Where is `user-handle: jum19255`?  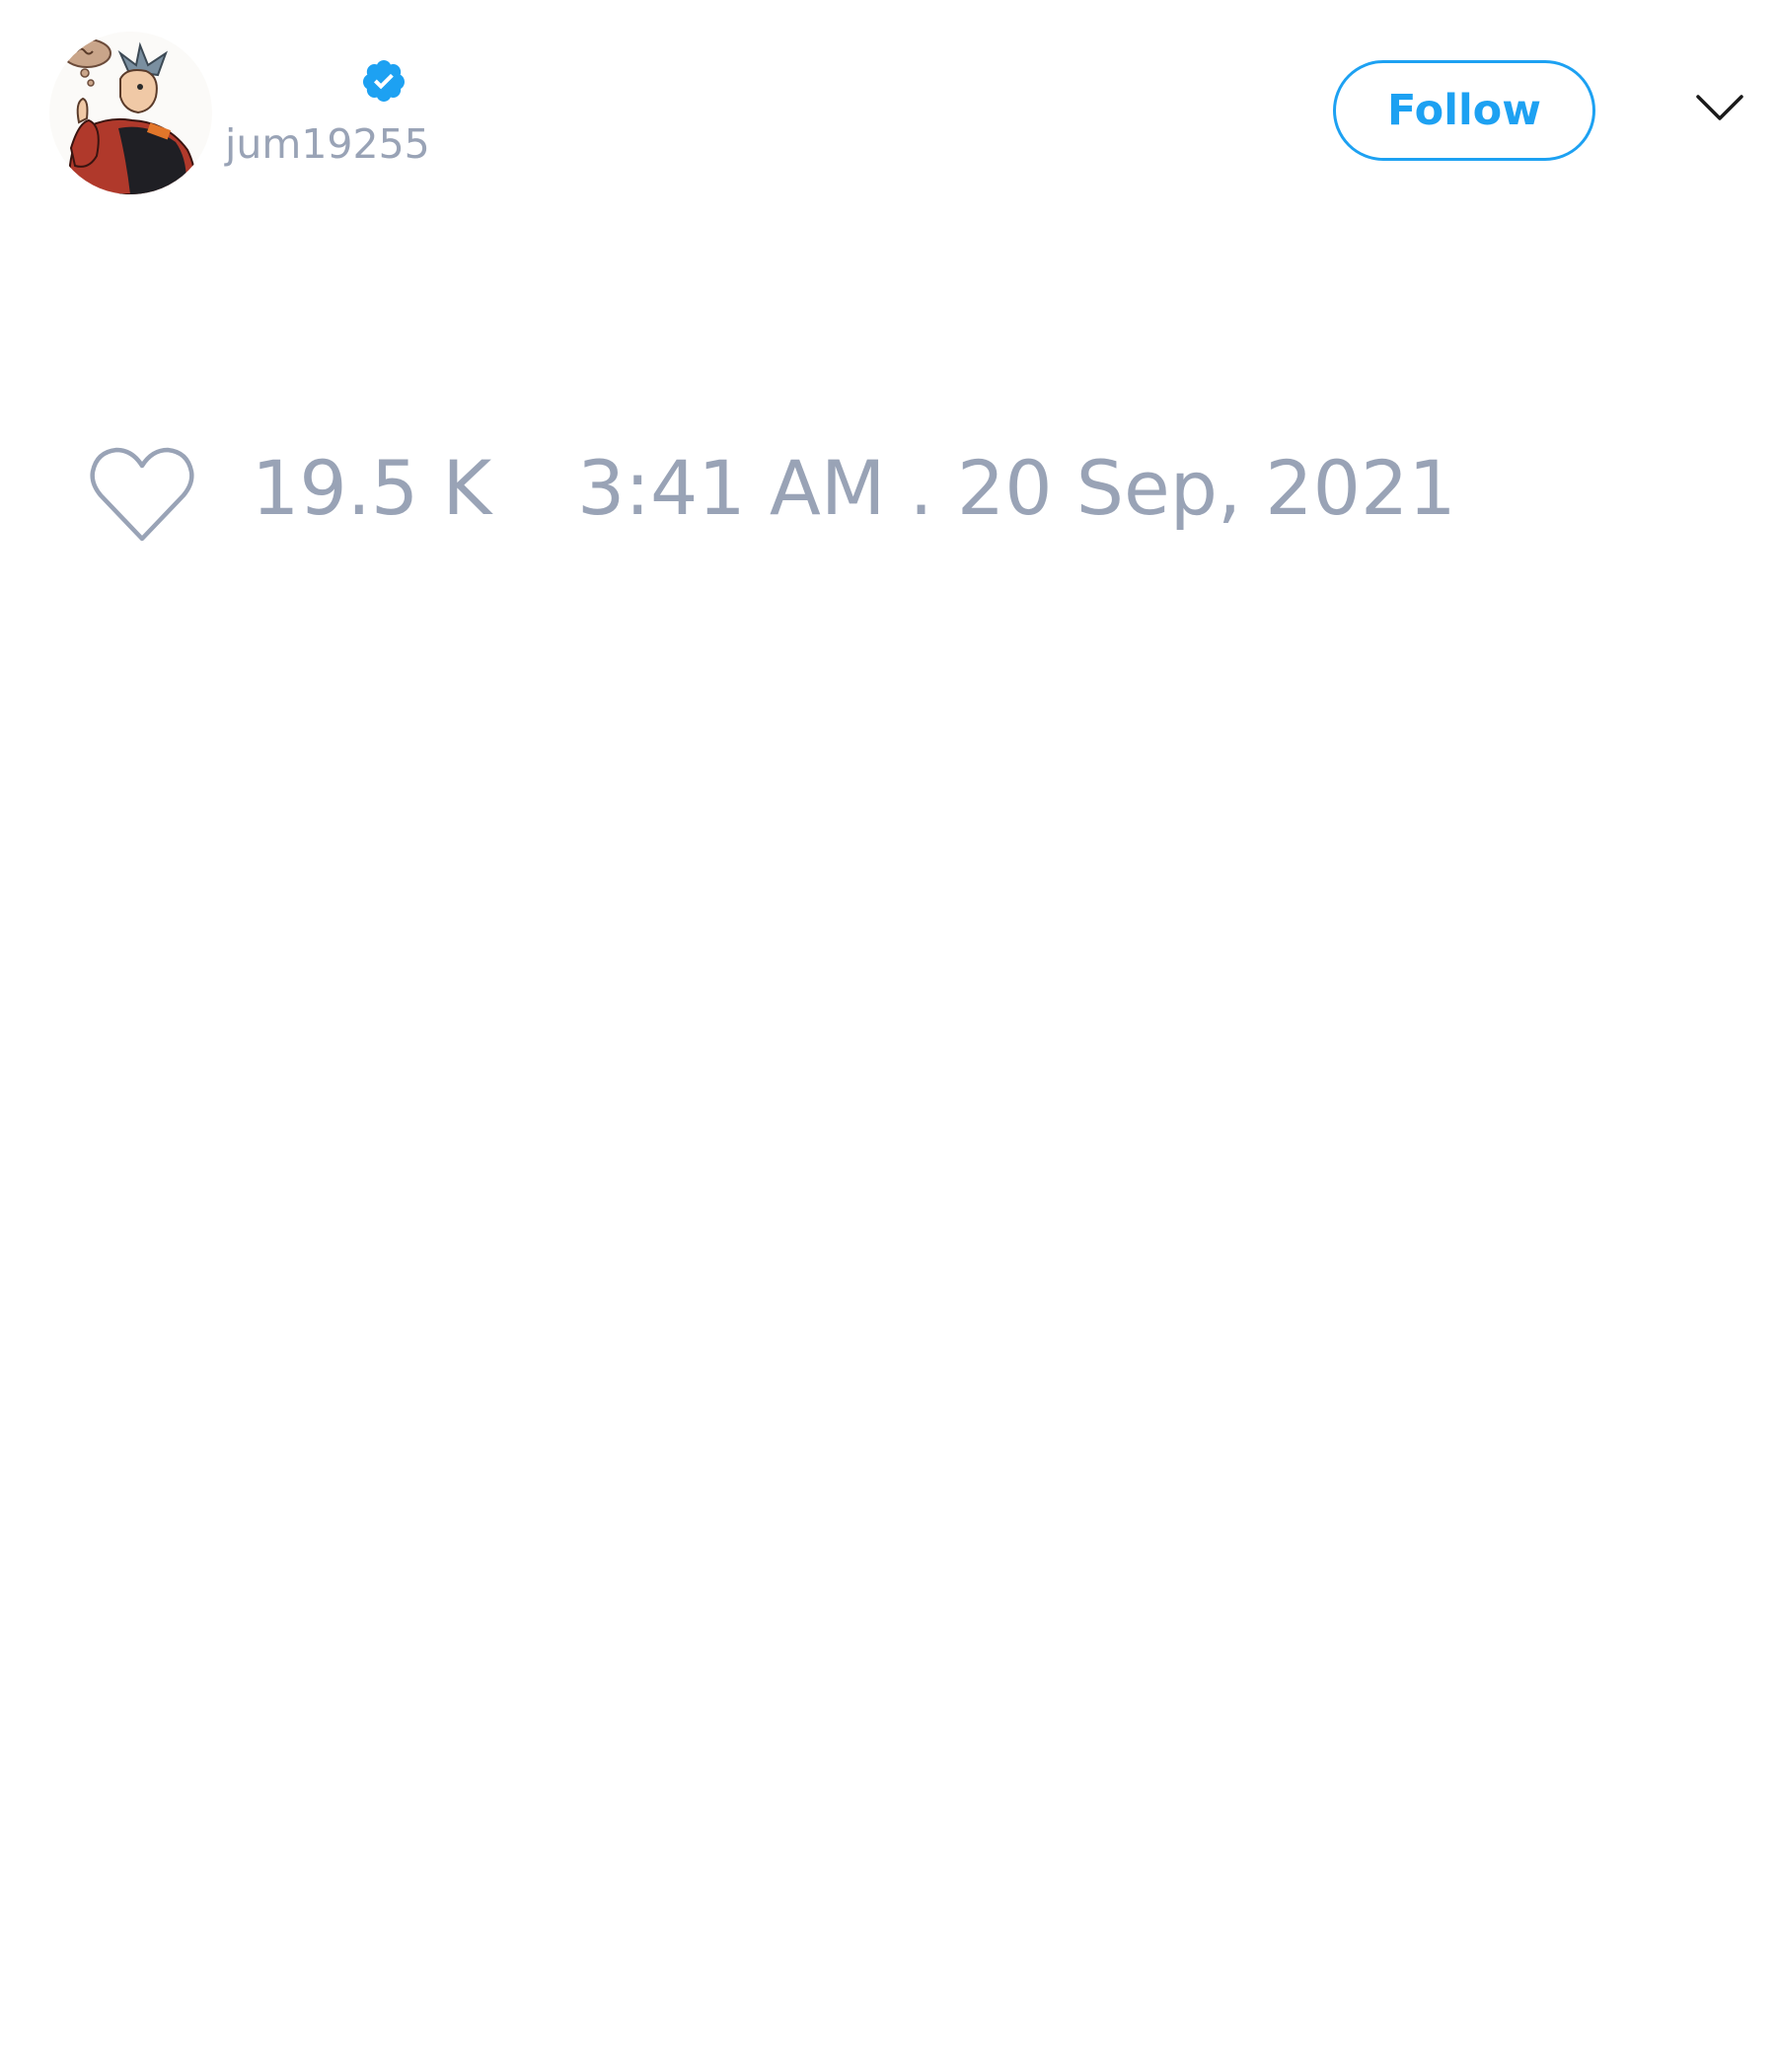 user-handle: jum19255 is located at coordinates (327, 144).